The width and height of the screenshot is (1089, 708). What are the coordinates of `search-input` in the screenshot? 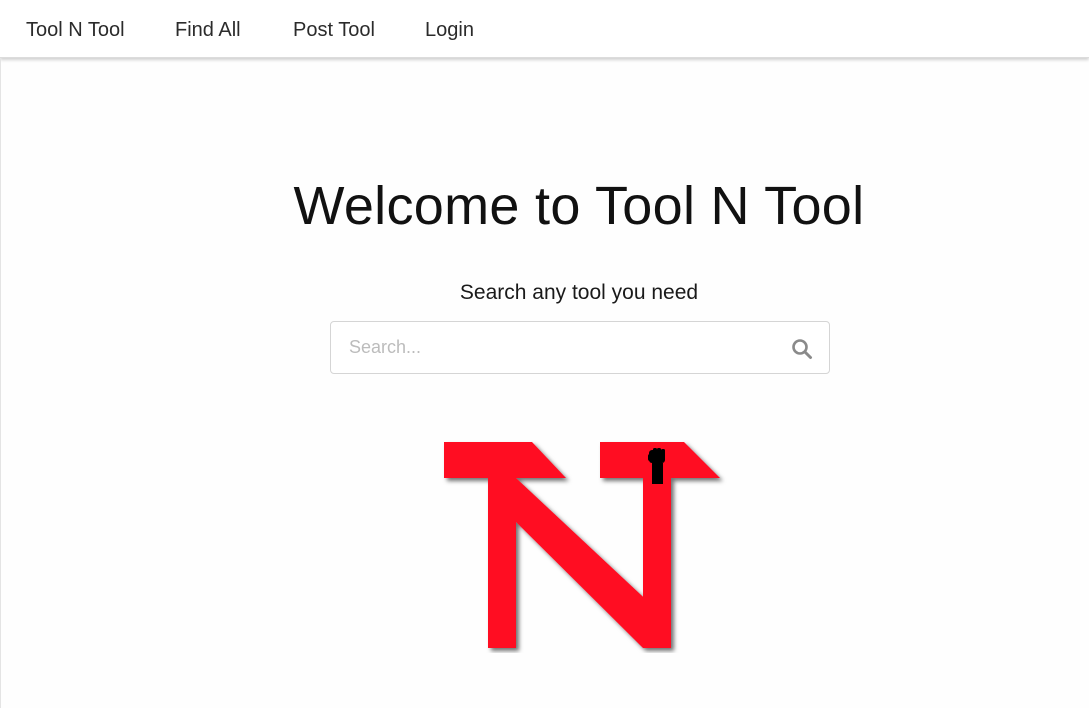 It's located at (564, 347).